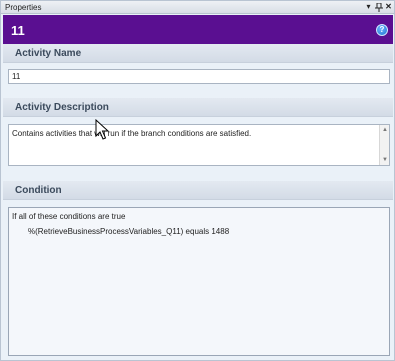  Describe the element at coordinates (199, 76) in the screenshot. I see `activity-name-input` at that location.